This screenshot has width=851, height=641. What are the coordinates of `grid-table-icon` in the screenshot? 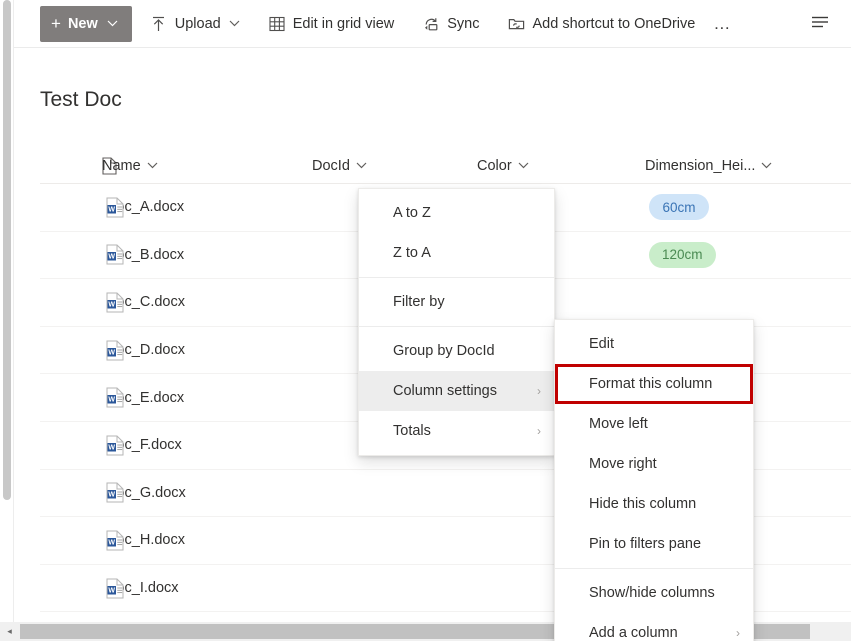 It's located at (277, 24).